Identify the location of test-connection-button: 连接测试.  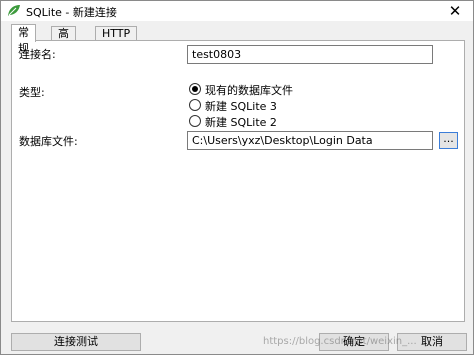
(76, 342).